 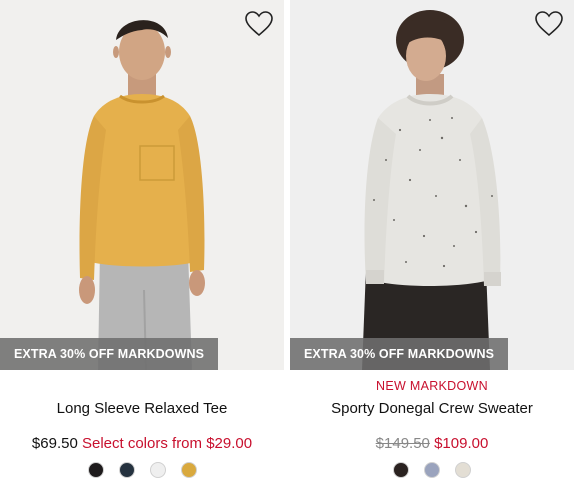 I want to click on regular-price: $69.50, so click(x=54, y=443).